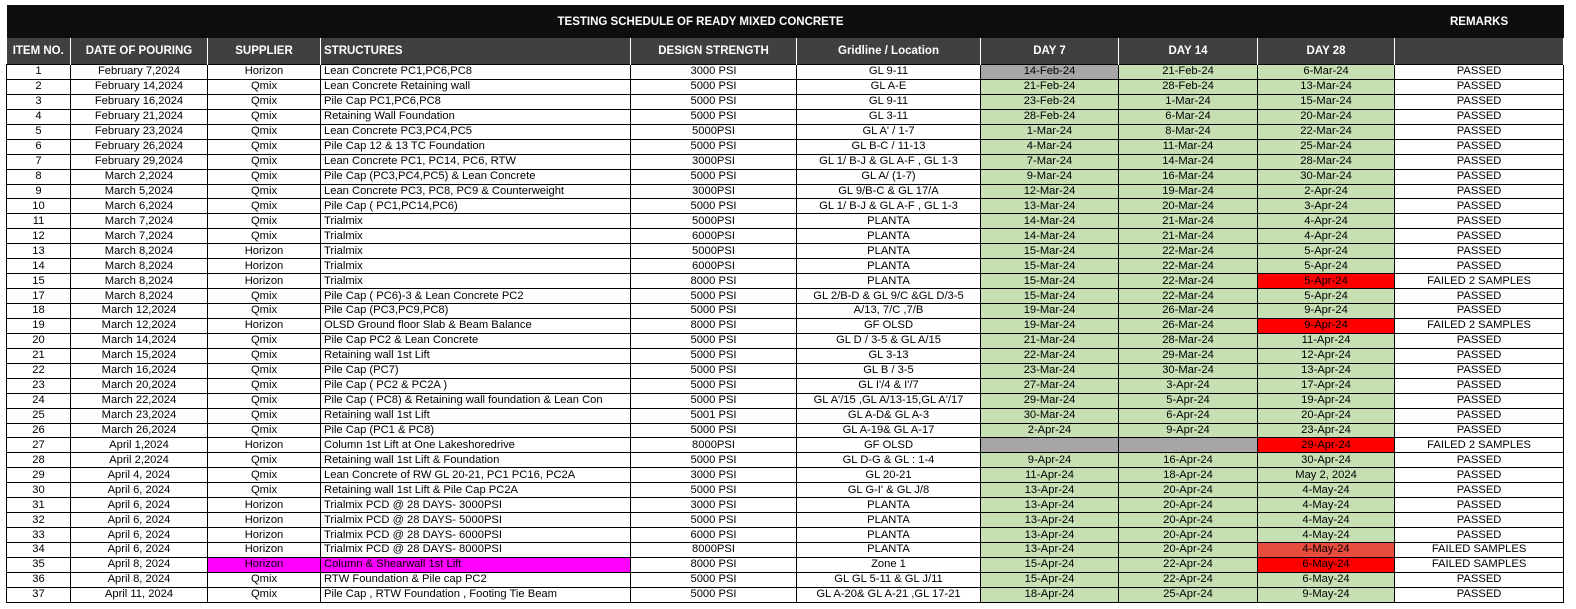 The height and width of the screenshot is (609, 1576). What do you see at coordinates (888, 460) in the screenshot?
I see `location-cell: GL D-G & GL : 1-4` at bounding box center [888, 460].